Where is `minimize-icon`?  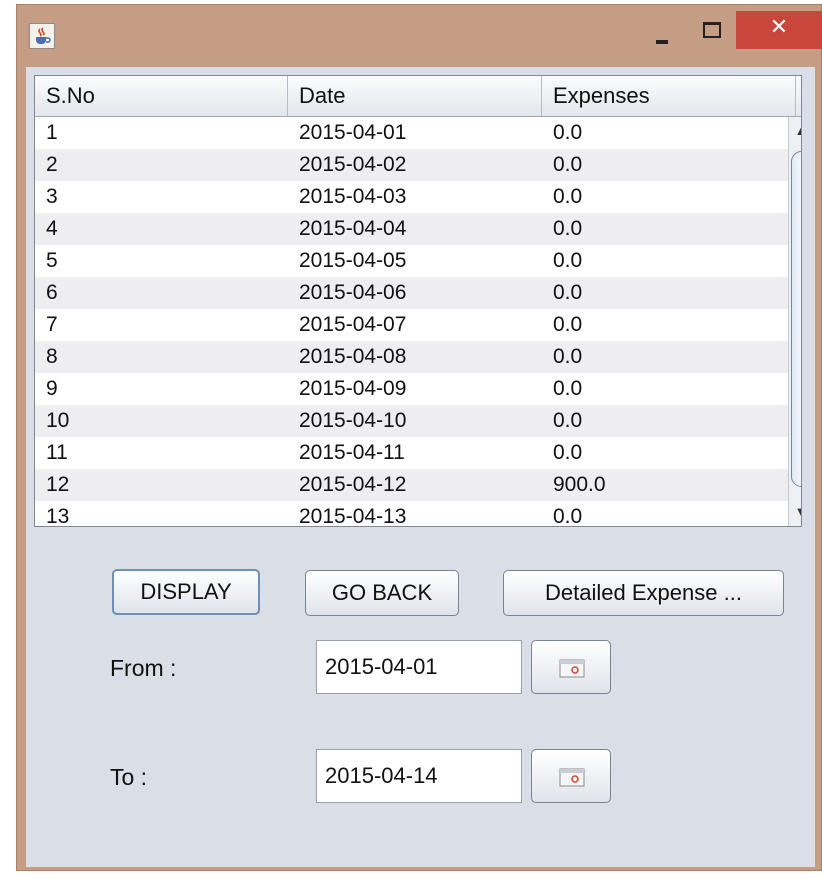
minimize-icon is located at coordinates (662, 42).